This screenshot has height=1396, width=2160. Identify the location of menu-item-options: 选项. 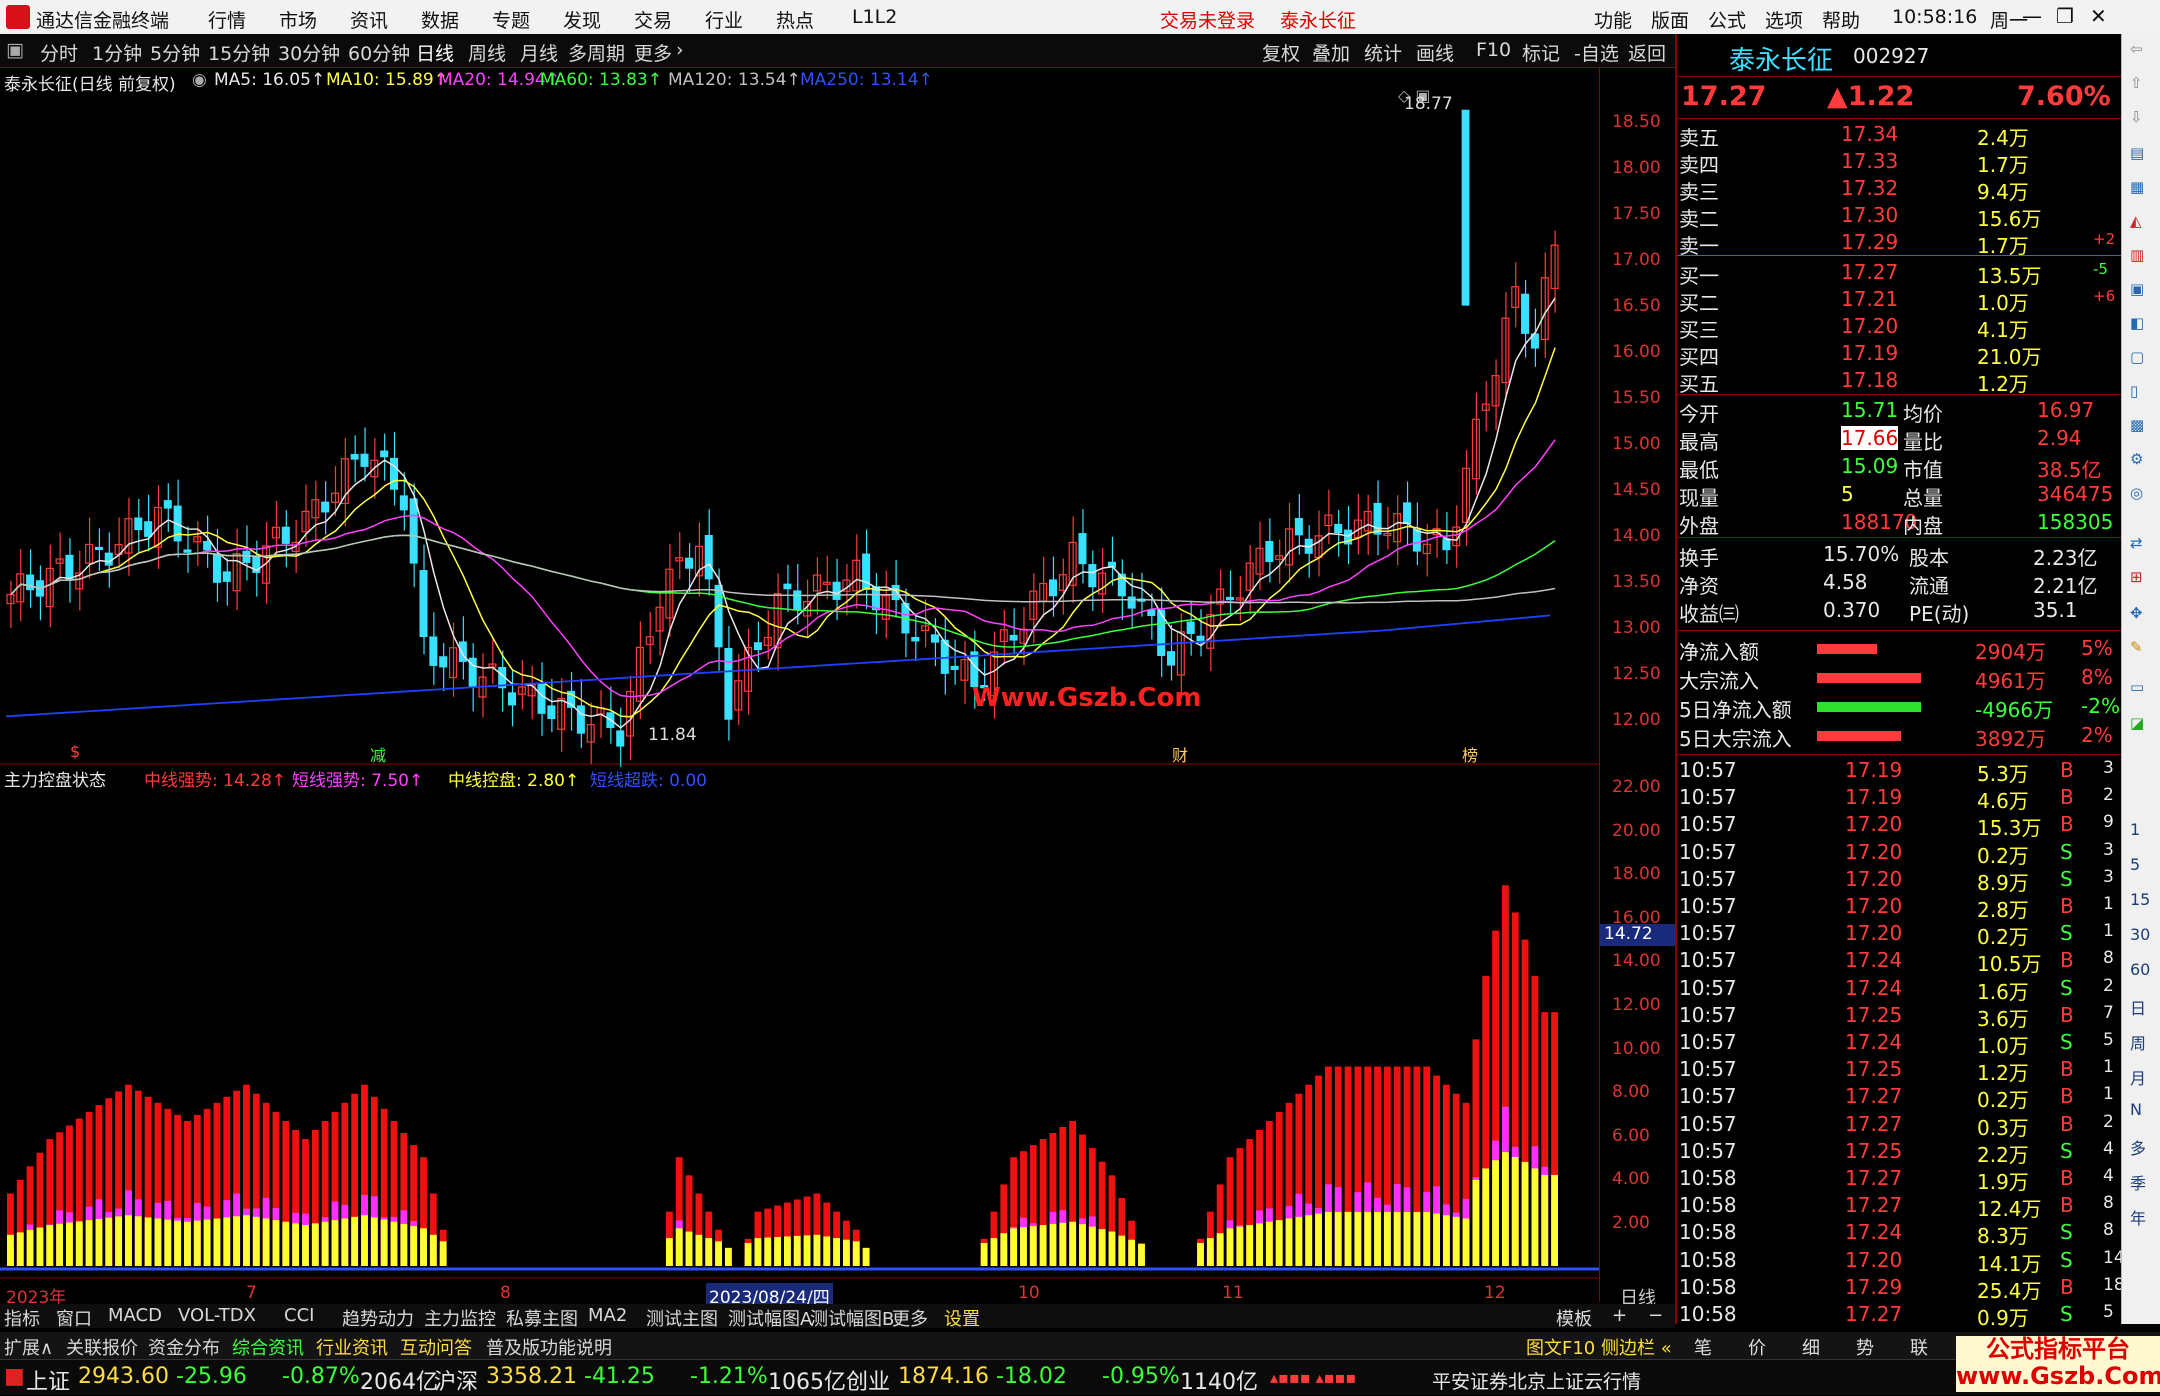
(1784, 19).